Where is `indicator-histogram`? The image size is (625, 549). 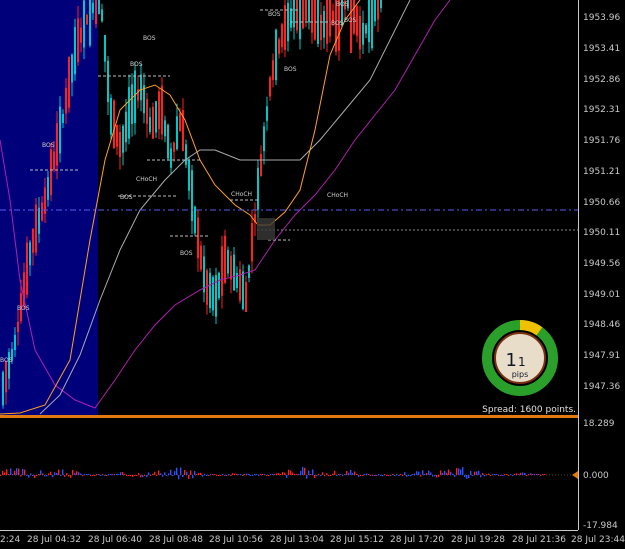
indicator-histogram is located at coordinates (273, 473).